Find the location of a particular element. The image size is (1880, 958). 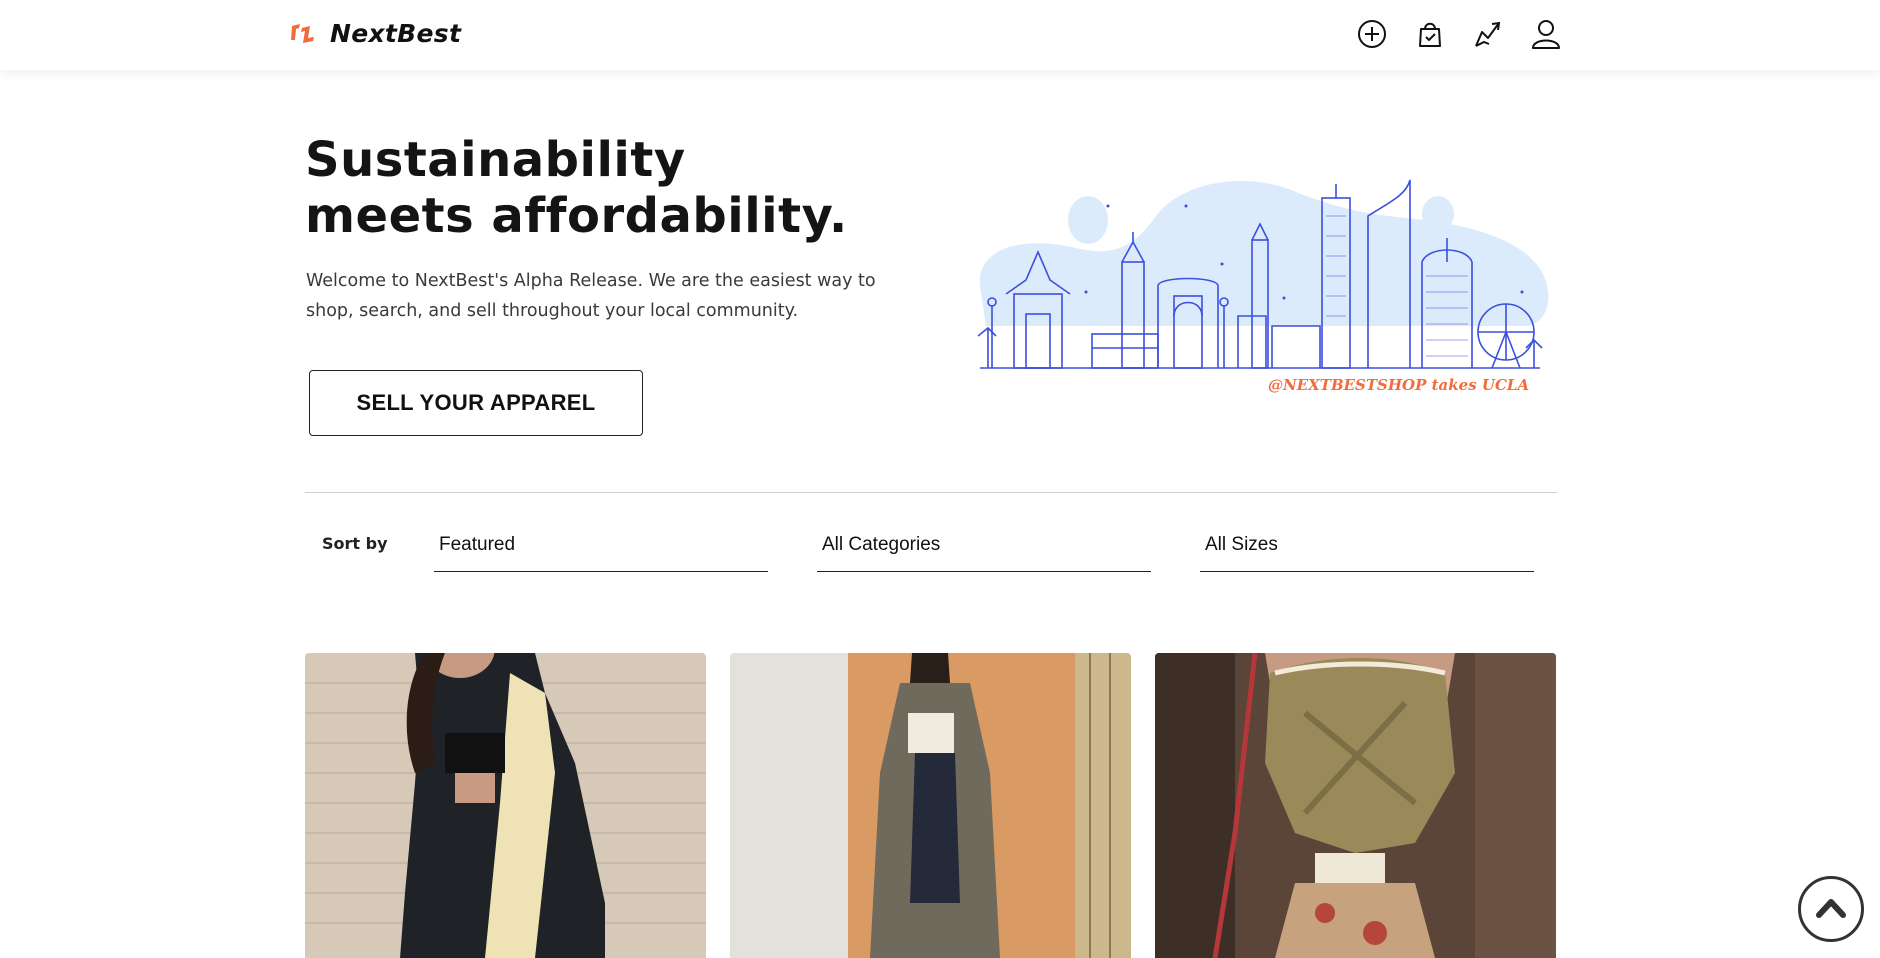

nextbest-logo-icon is located at coordinates (302, 33).